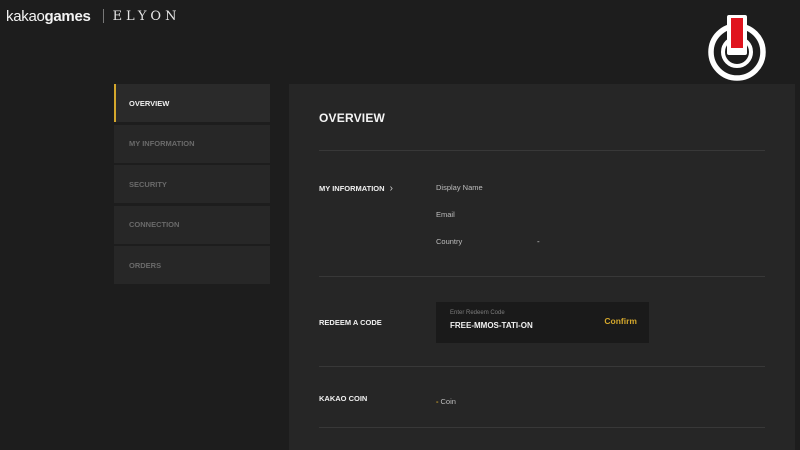 The image size is (800, 450). What do you see at coordinates (437, 401) in the screenshot?
I see `coin-amount: -` at bounding box center [437, 401].